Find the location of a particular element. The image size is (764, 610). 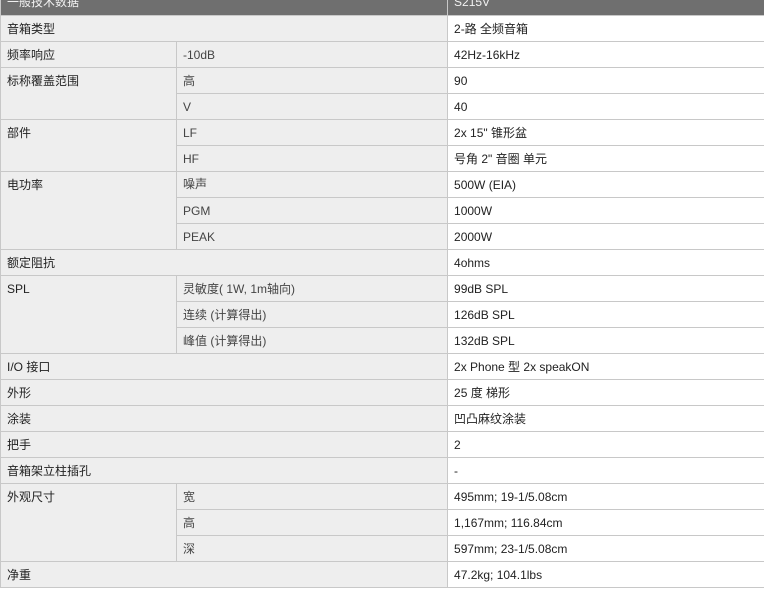

row-value: 500W (EIA) is located at coordinates (605, 184).